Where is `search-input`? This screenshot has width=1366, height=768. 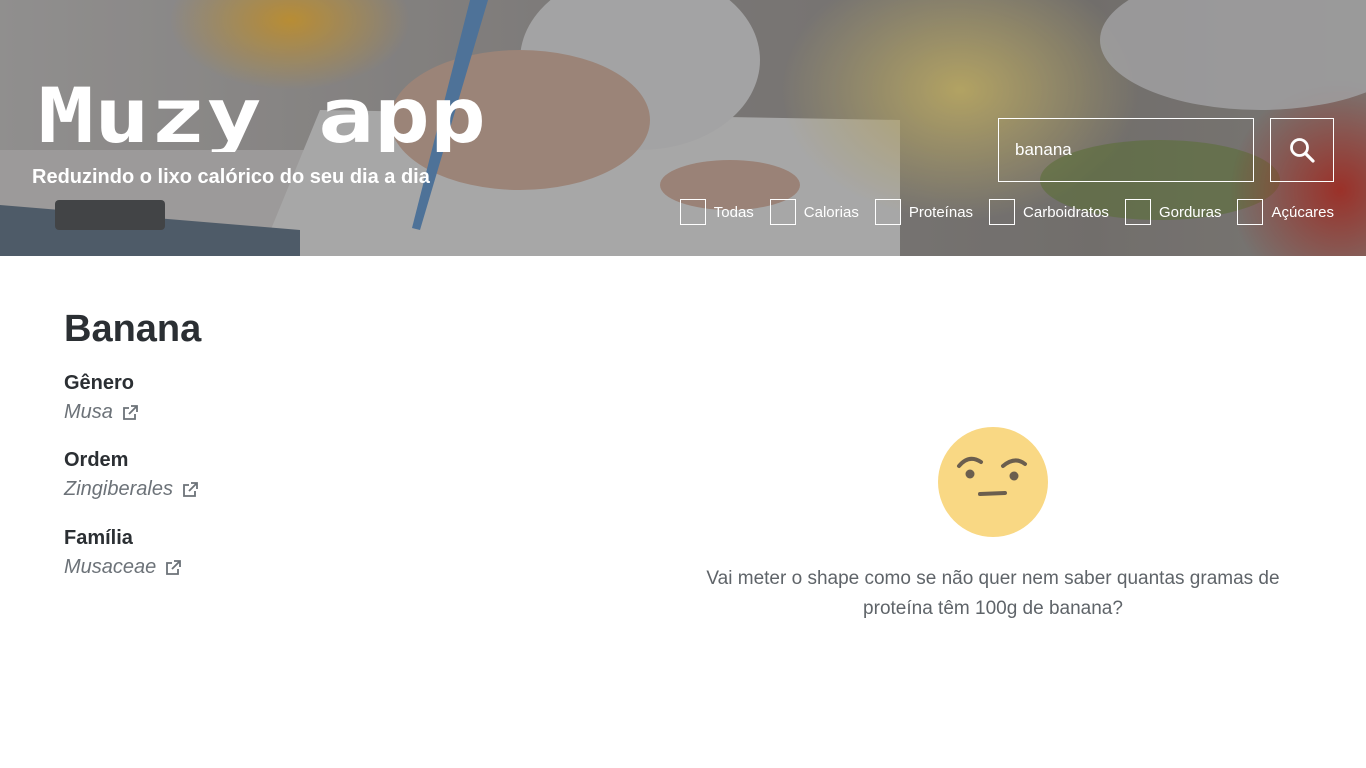
search-input is located at coordinates (1126, 150).